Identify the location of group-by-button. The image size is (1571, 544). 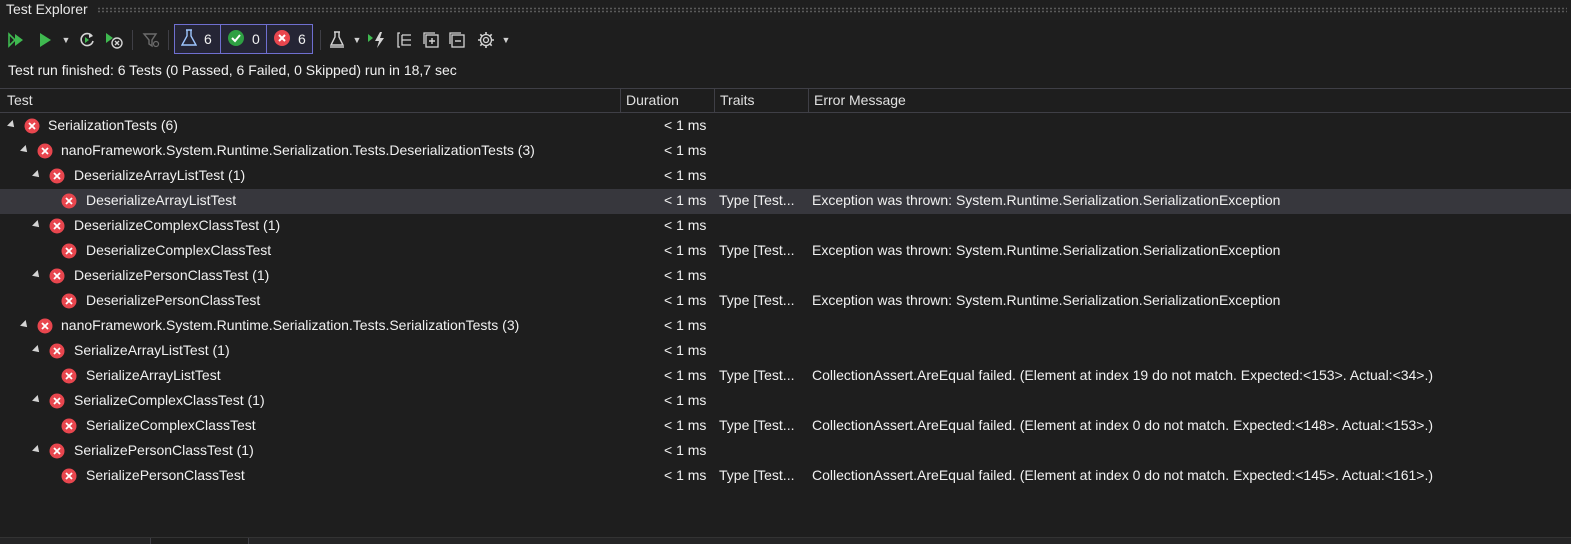
(405, 40).